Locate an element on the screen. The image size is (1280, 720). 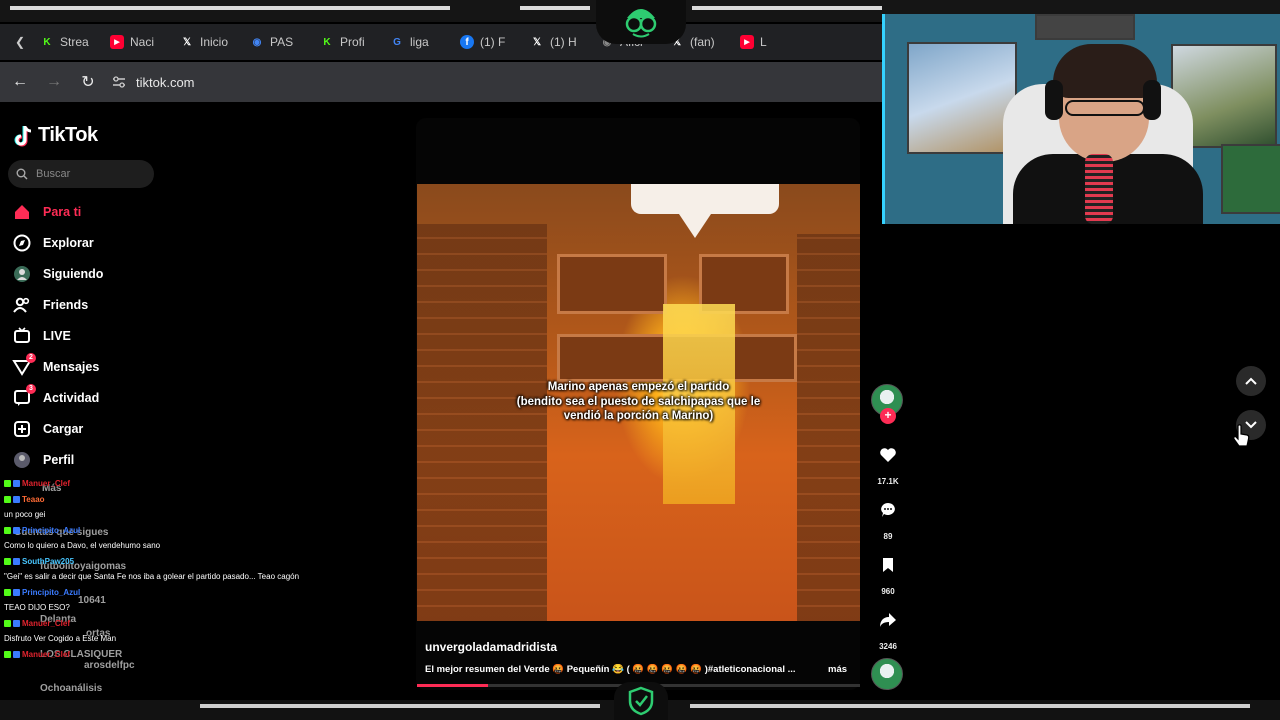
kick-icon: K is located at coordinates (327, 42).